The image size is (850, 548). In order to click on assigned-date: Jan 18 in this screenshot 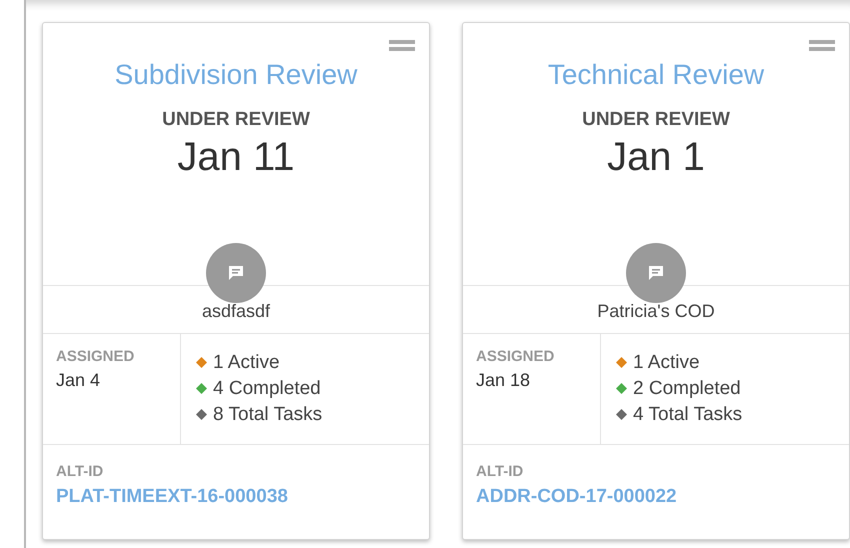, I will do `click(504, 380)`.